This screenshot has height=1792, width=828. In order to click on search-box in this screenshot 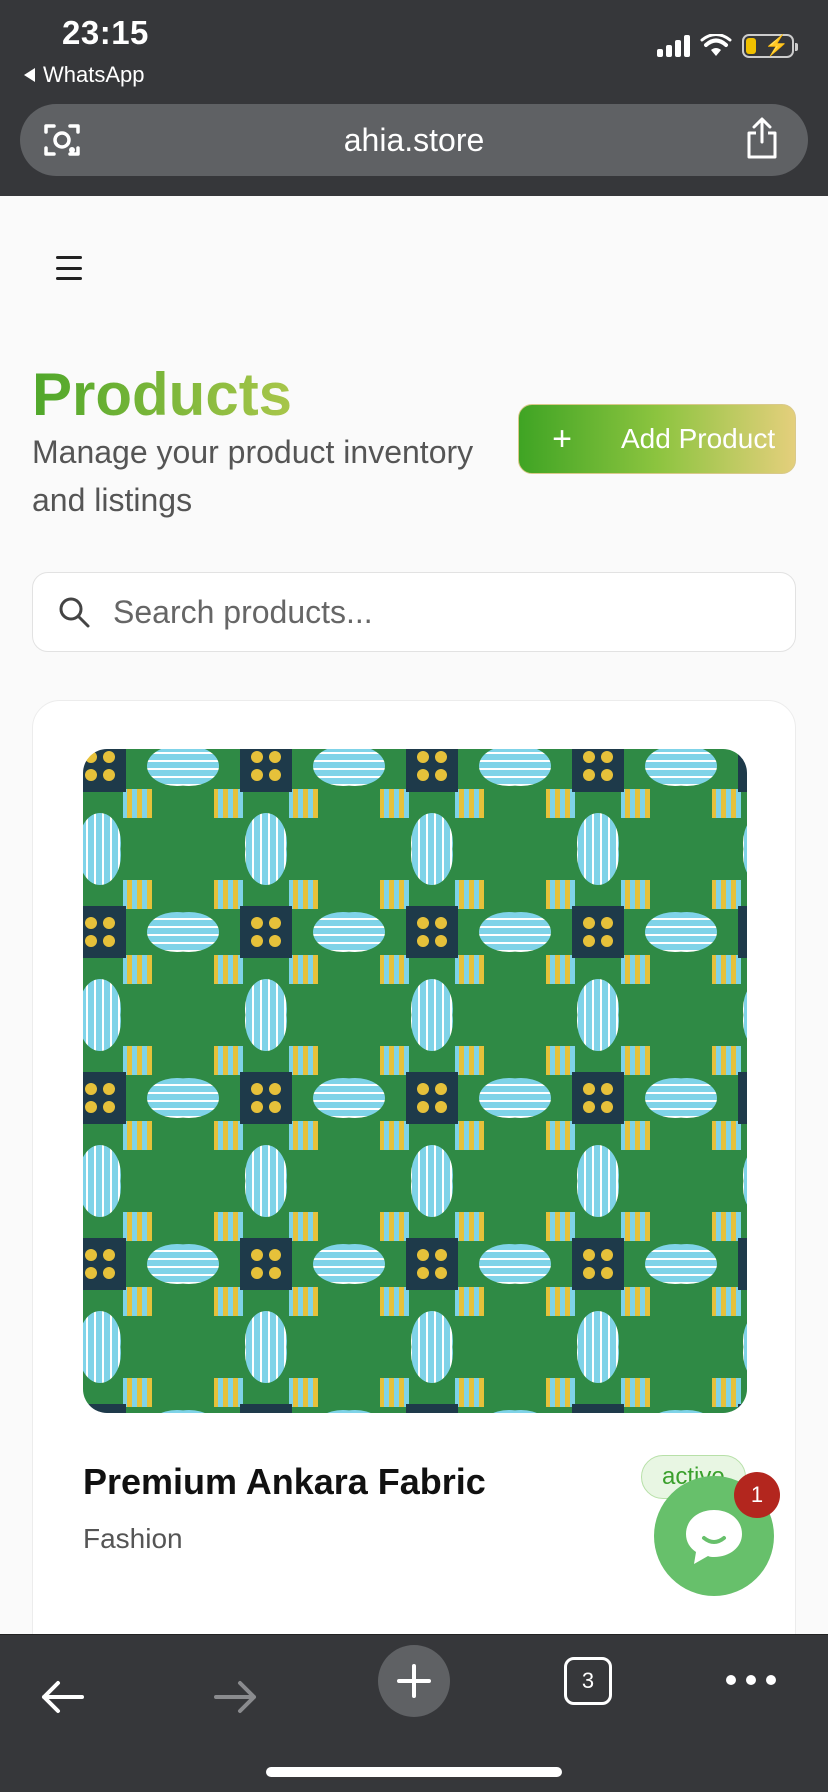, I will do `click(414, 612)`.